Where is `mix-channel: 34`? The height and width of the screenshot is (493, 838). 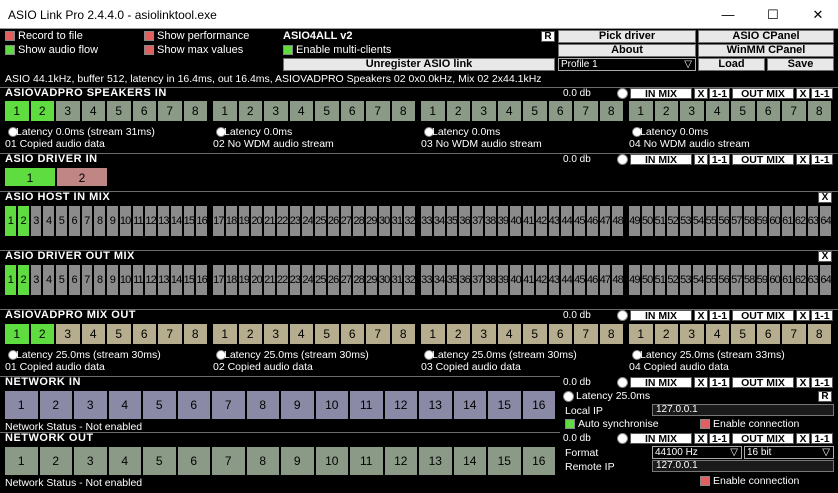 mix-channel: 34 is located at coordinates (439, 221).